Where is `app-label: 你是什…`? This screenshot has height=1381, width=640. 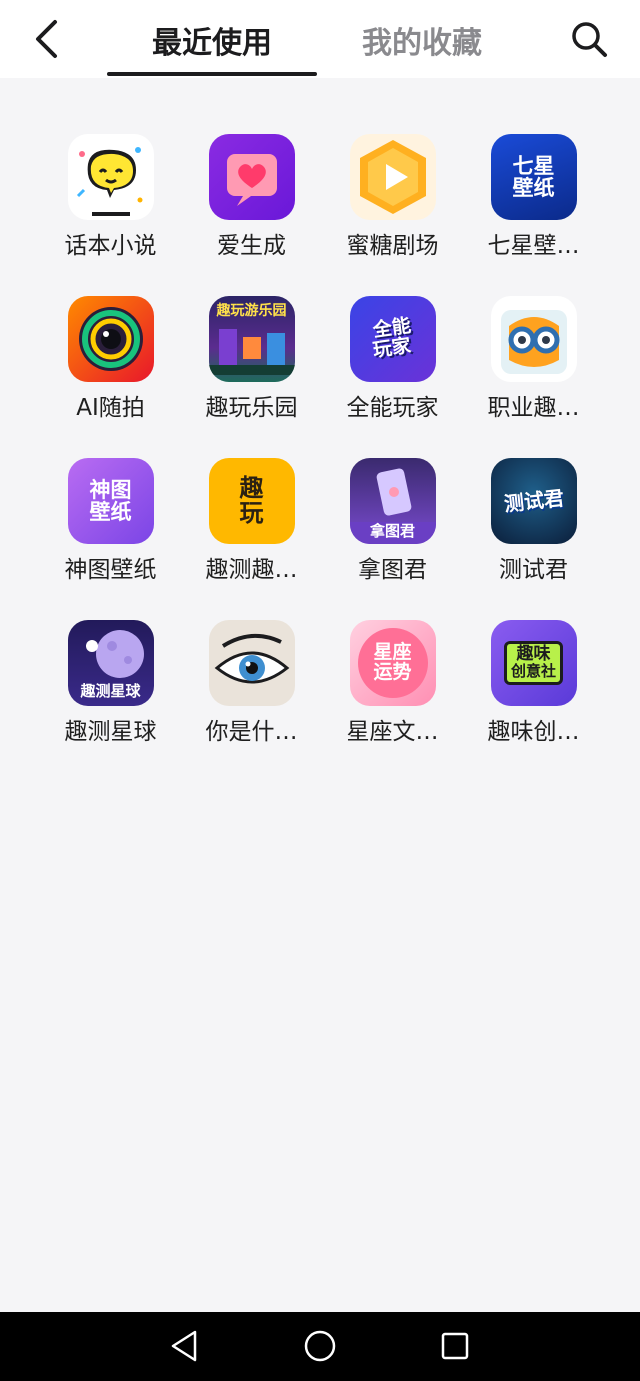
app-label: 你是什… is located at coordinates (251, 732).